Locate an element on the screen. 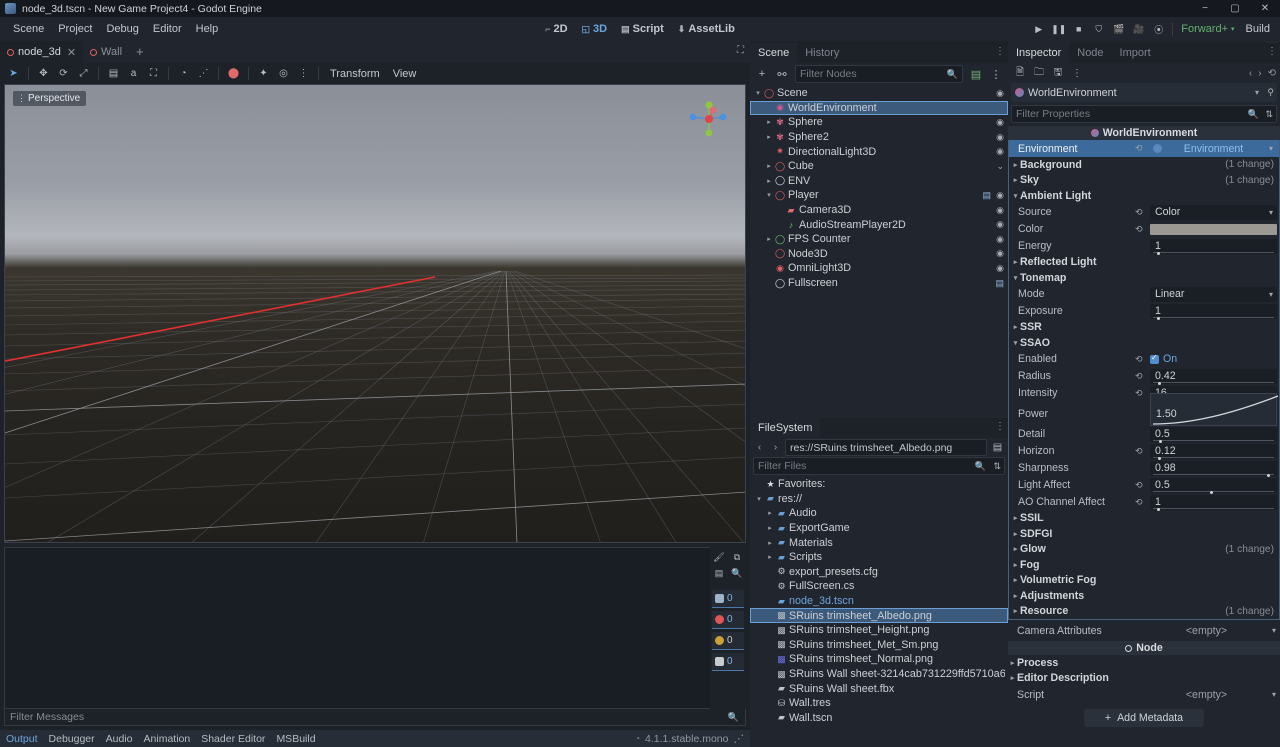 This screenshot has width=1280, height=747. property-dropdown: Color ▾ is located at coordinates (1213, 212).